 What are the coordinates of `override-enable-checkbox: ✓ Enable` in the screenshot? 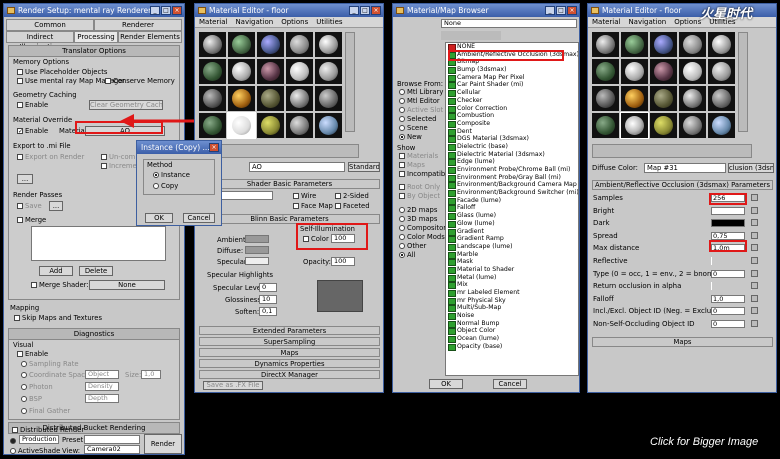 It's located at (32, 131).